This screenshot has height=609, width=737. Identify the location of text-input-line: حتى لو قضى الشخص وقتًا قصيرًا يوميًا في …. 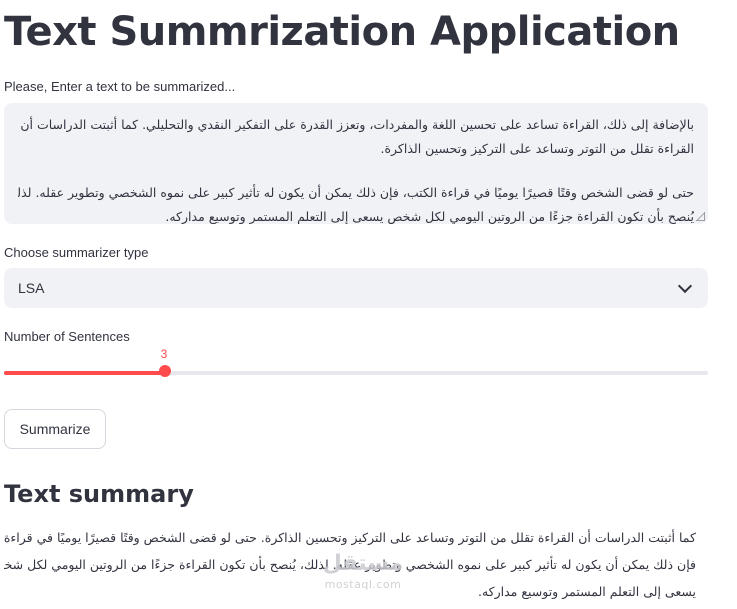
(356, 192).